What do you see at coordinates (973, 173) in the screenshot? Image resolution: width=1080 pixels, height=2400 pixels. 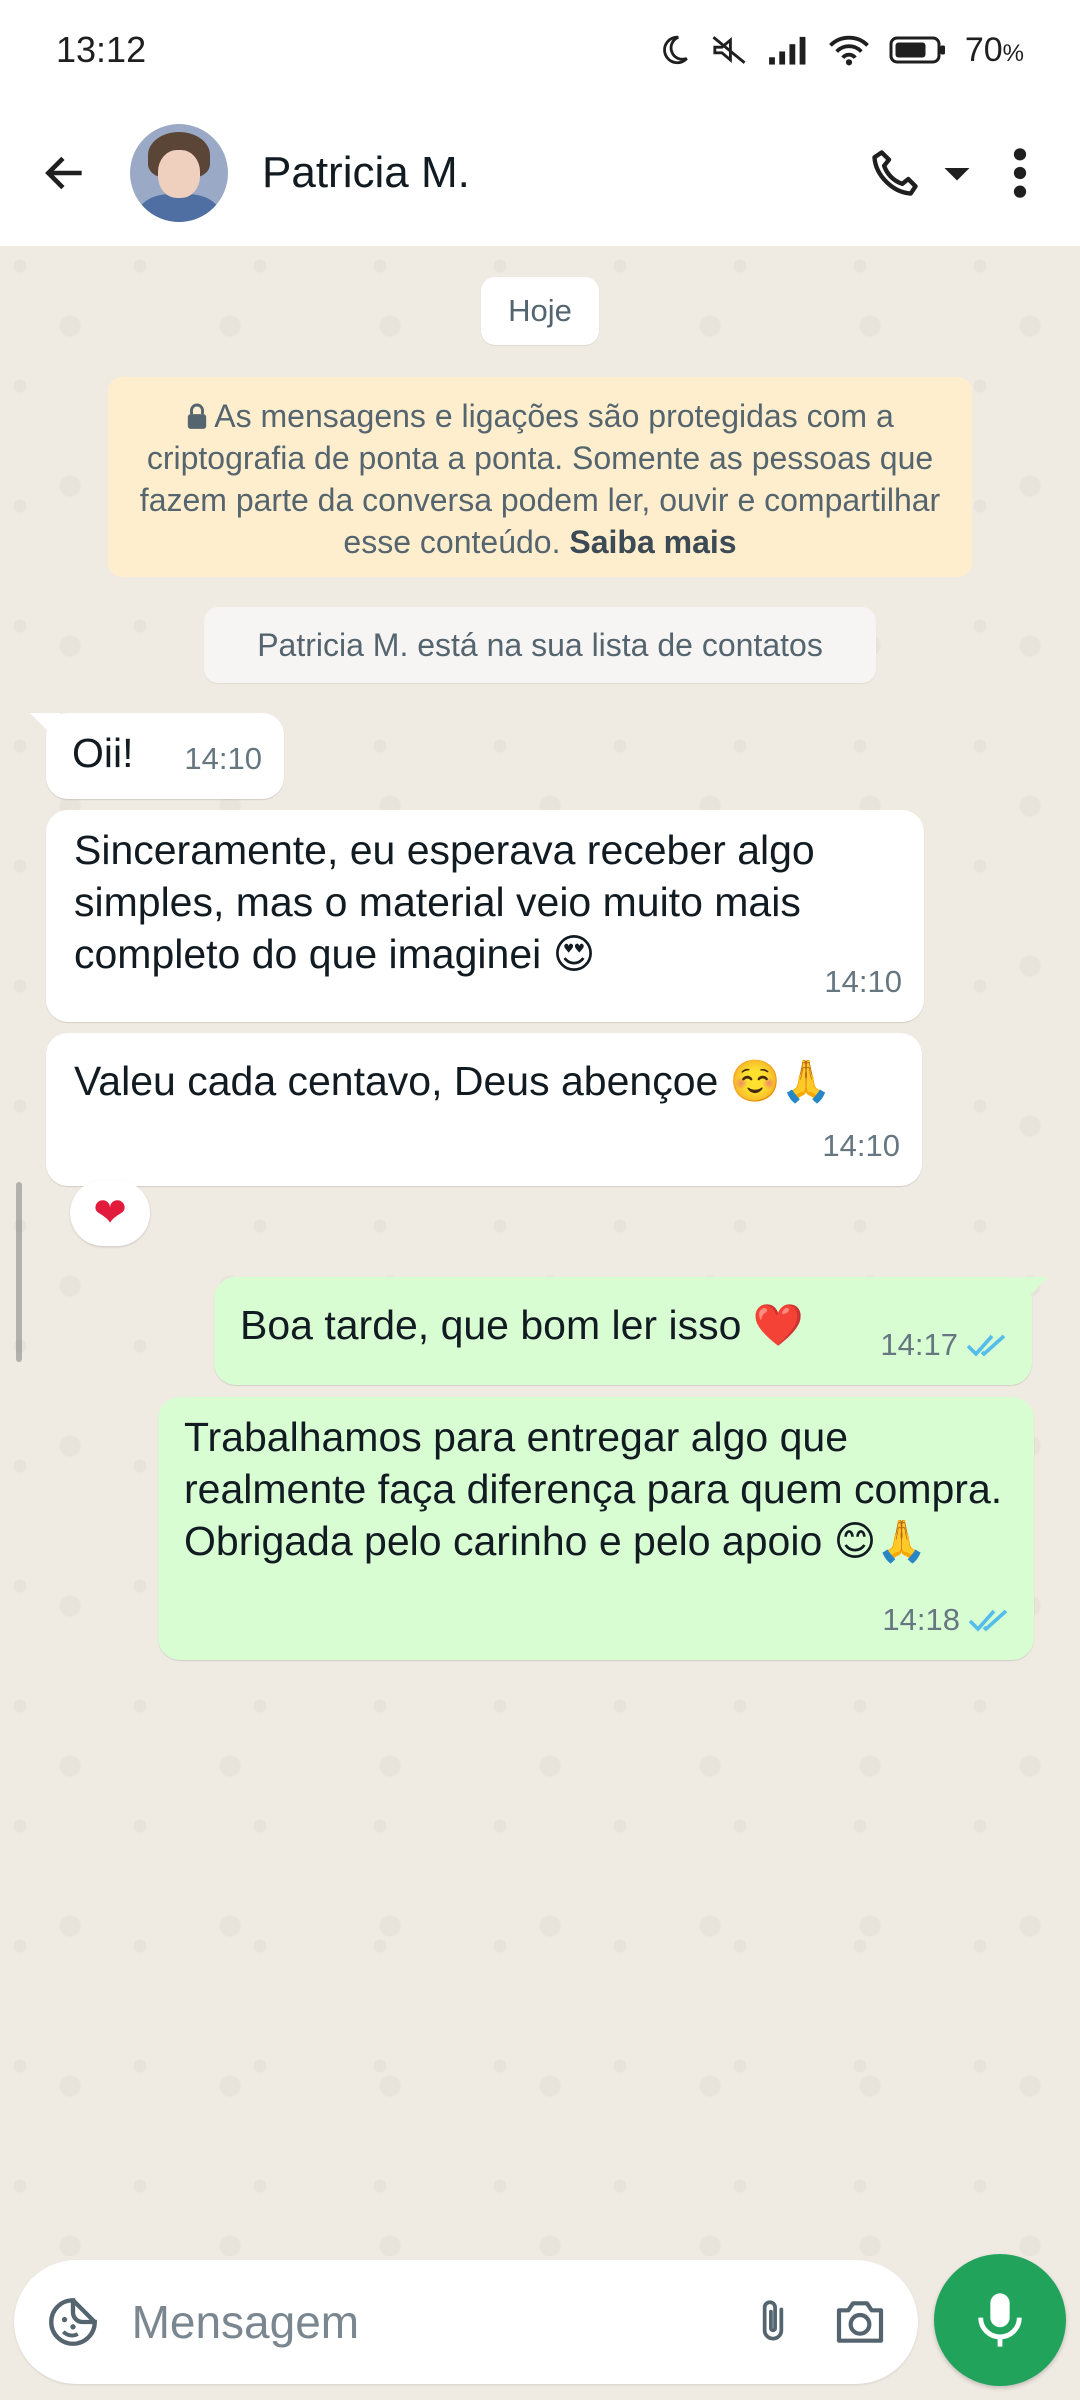 I see `header-actions` at bounding box center [973, 173].